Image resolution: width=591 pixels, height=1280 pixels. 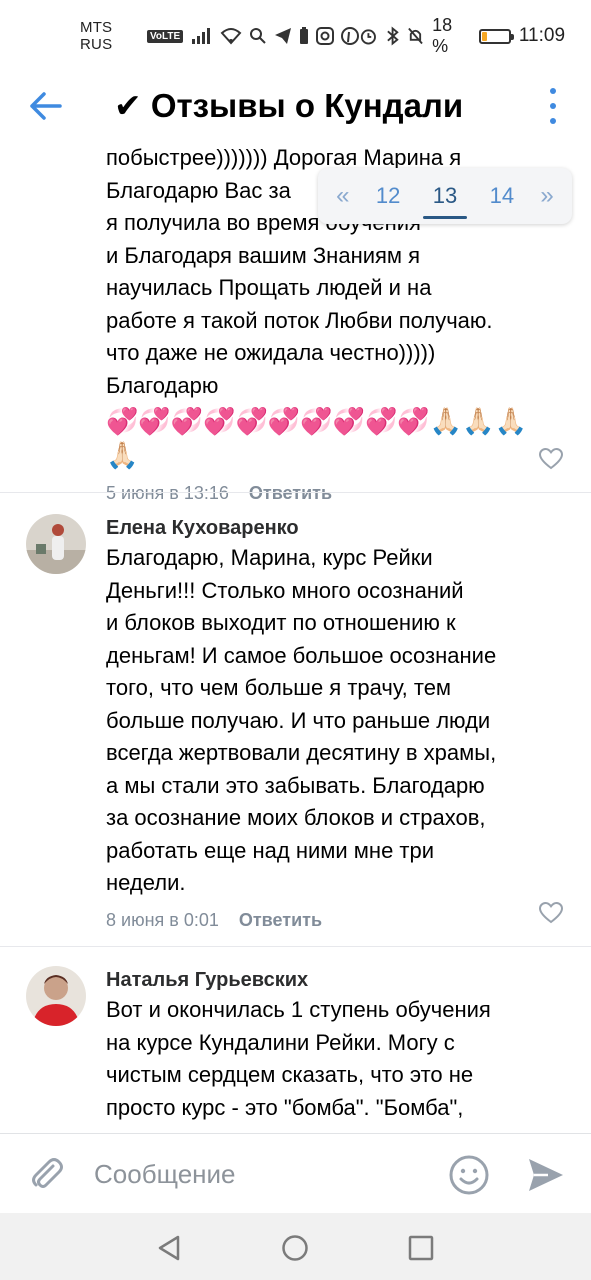 I want to click on status-left: MTS RUS VoLTE, so click(x=220, y=36).